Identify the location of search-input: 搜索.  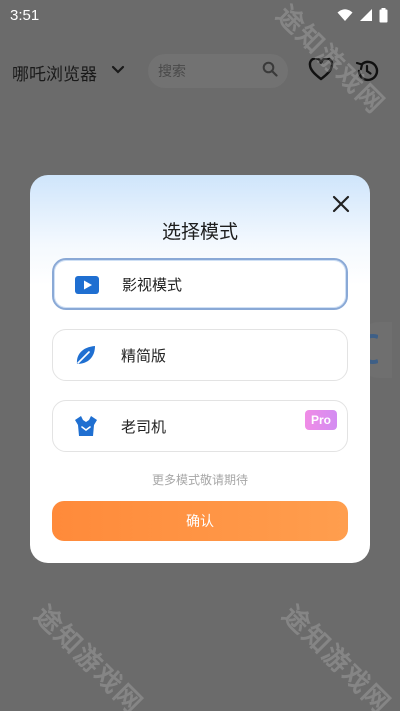
(218, 71).